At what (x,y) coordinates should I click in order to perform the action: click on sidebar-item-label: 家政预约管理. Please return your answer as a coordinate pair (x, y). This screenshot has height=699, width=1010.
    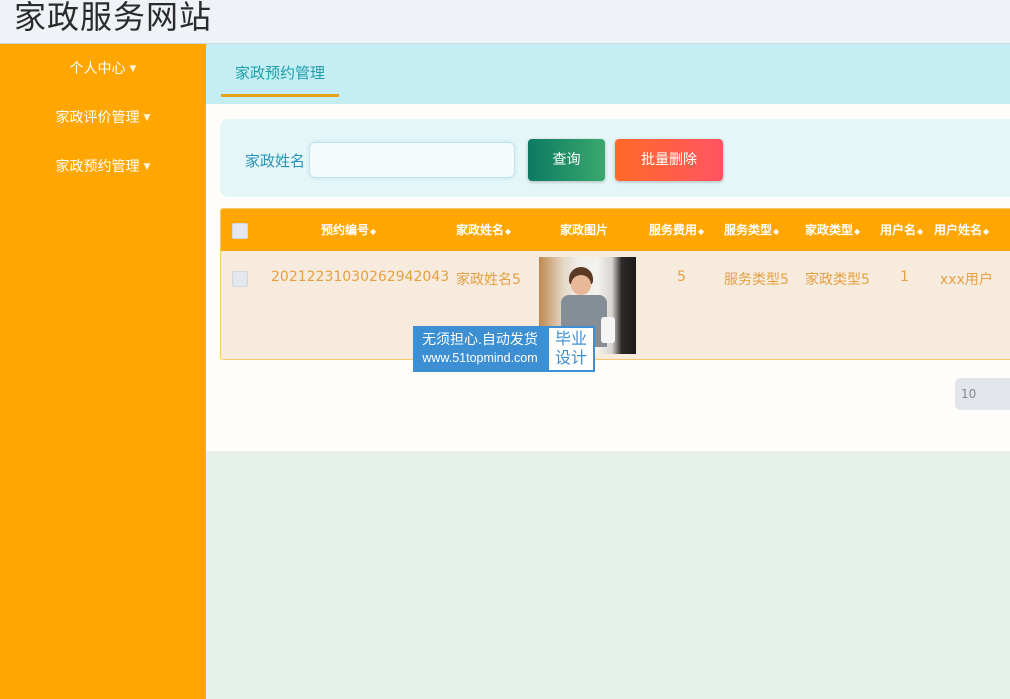
    Looking at the image, I should click on (97, 167).